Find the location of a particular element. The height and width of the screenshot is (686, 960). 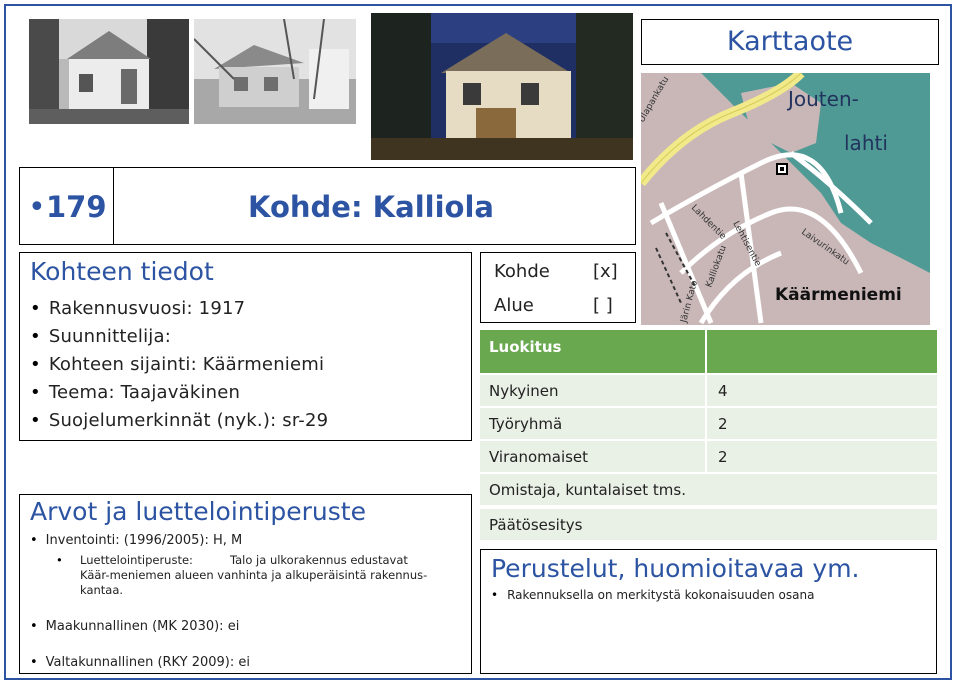

row-label: Päätösesitys is located at coordinates (536, 525).